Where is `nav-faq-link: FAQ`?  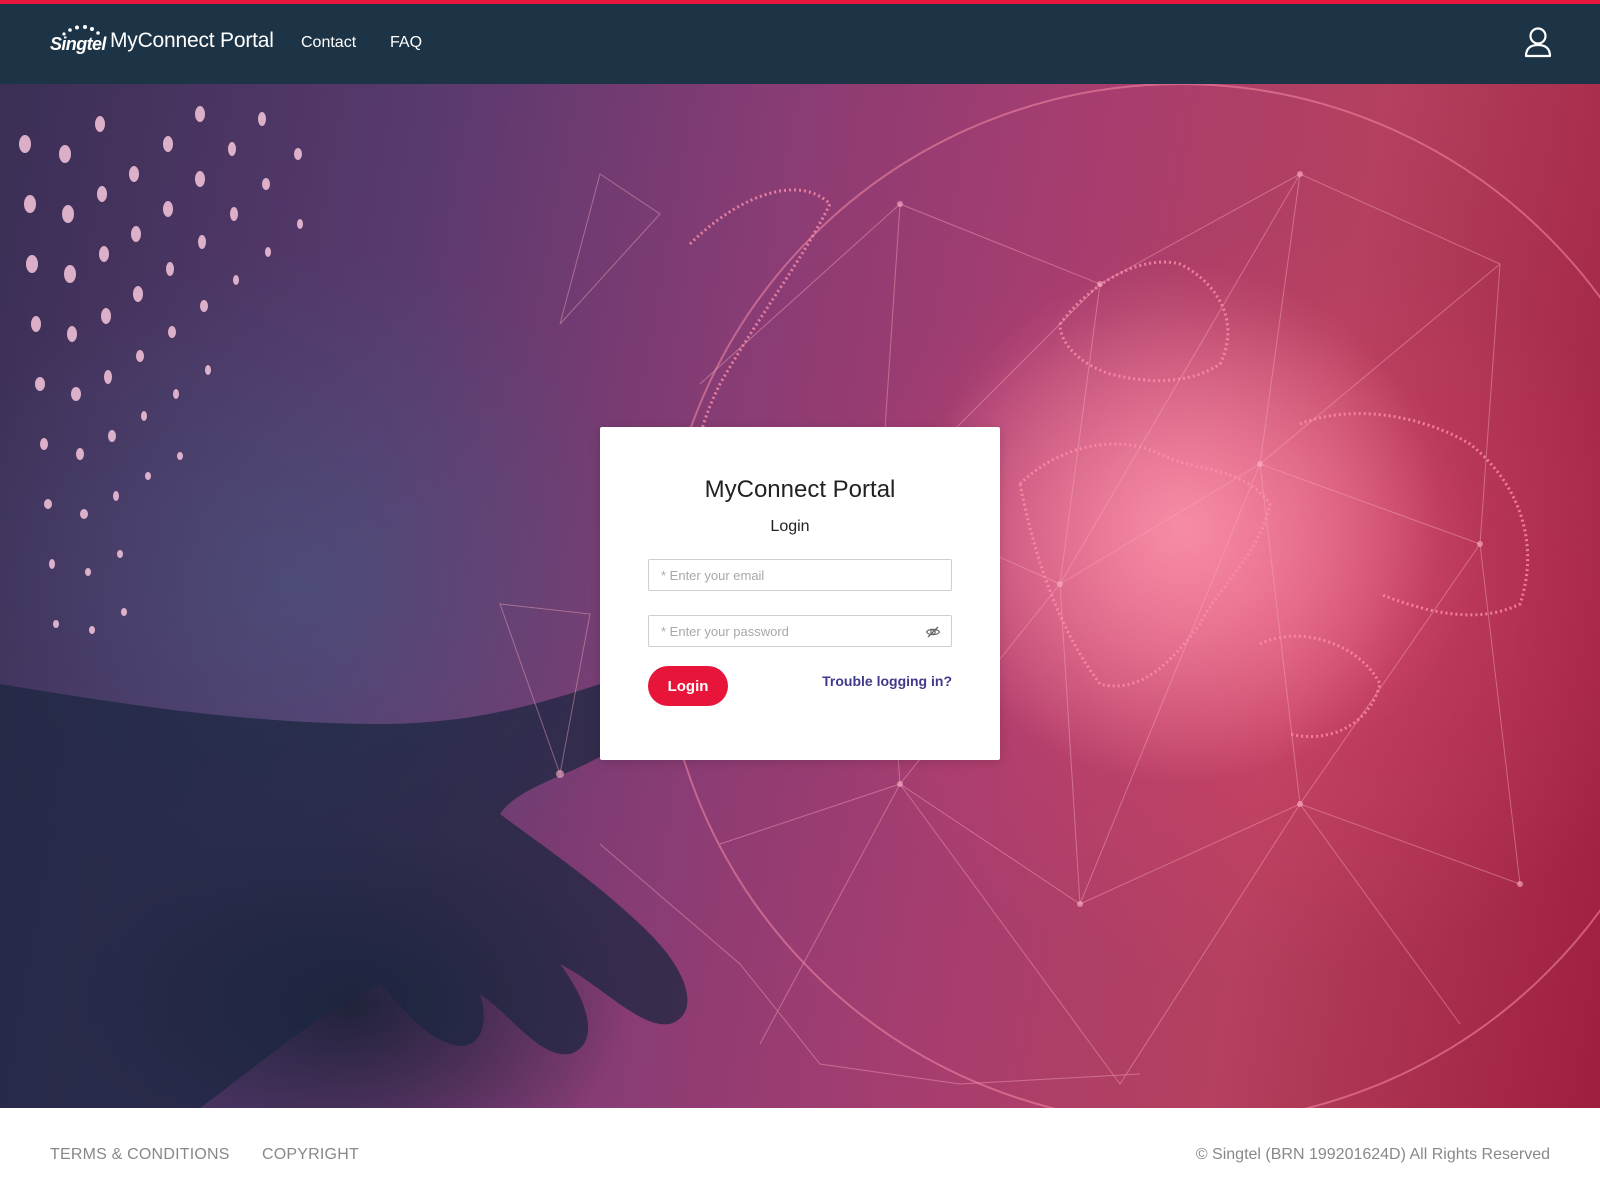 nav-faq-link: FAQ is located at coordinates (406, 43).